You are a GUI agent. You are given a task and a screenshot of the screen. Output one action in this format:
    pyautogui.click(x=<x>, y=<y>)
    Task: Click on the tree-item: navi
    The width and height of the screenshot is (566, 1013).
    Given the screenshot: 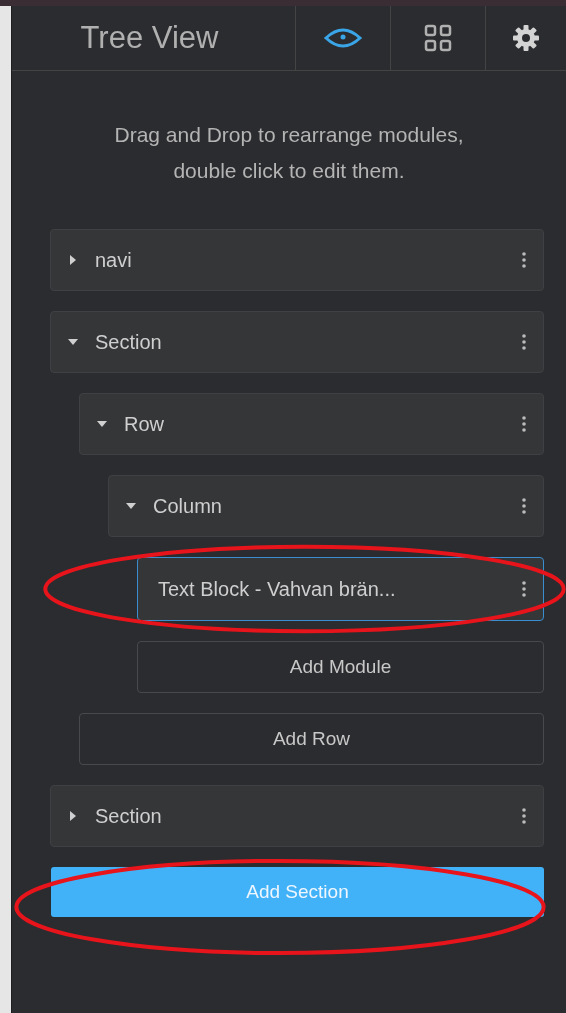 What is the action you would take?
    pyautogui.click(x=297, y=260)
    